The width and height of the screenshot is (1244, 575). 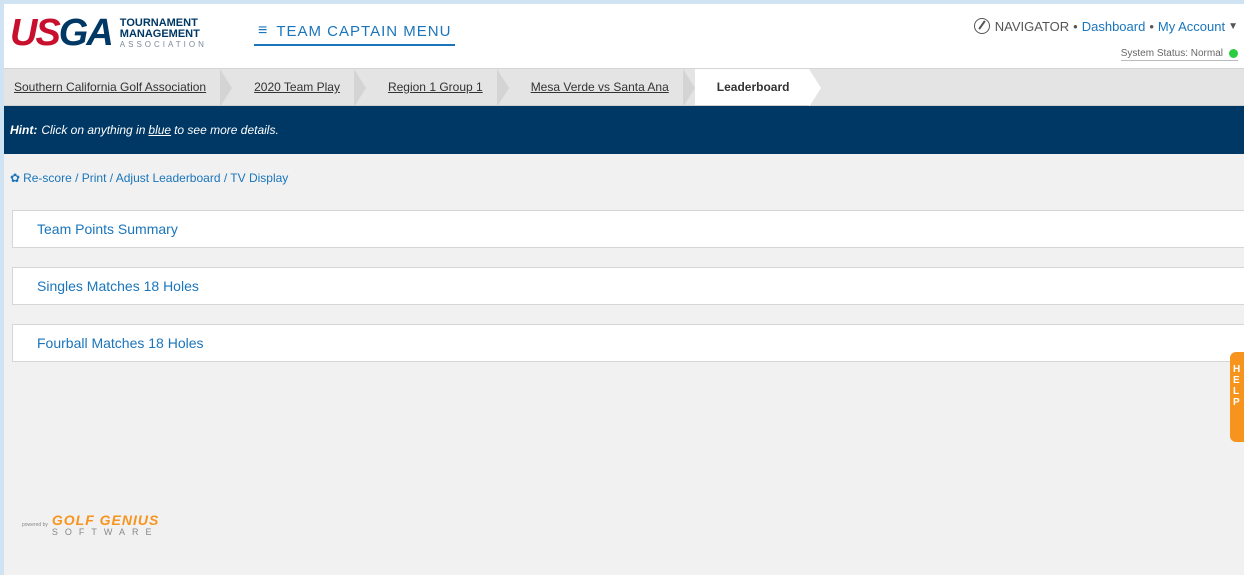 I want to click on hamburger-icon: ≡, so click(x=263, y=30).